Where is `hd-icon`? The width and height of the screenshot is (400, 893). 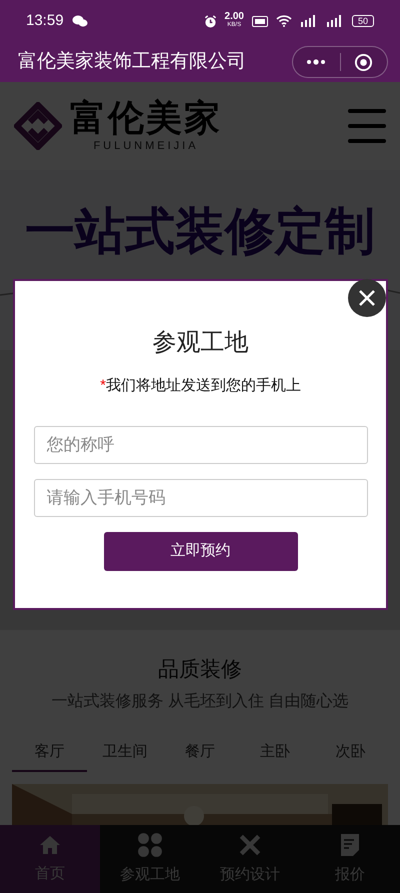
hd-icon is located at coordinates (260, 21).